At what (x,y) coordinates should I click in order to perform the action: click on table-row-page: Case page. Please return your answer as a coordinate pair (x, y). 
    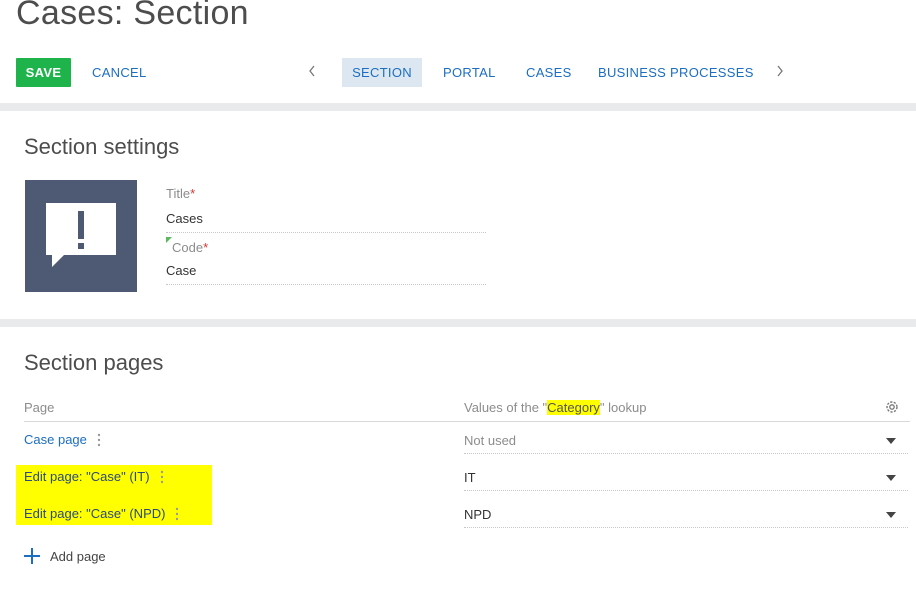
    Looking at the image, I should click on (62, 439).